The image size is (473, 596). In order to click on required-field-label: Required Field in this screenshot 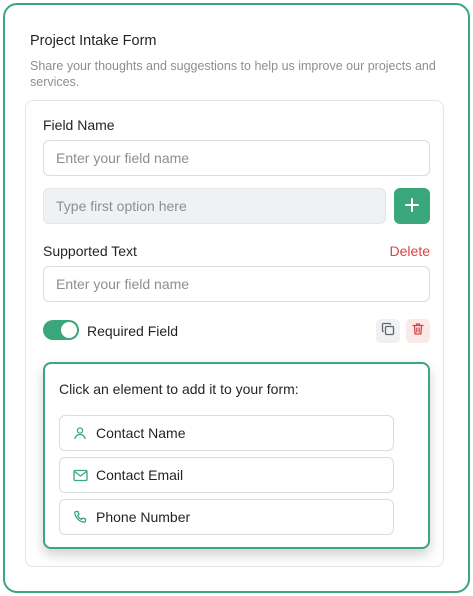, I will do `click(133, 331)`.